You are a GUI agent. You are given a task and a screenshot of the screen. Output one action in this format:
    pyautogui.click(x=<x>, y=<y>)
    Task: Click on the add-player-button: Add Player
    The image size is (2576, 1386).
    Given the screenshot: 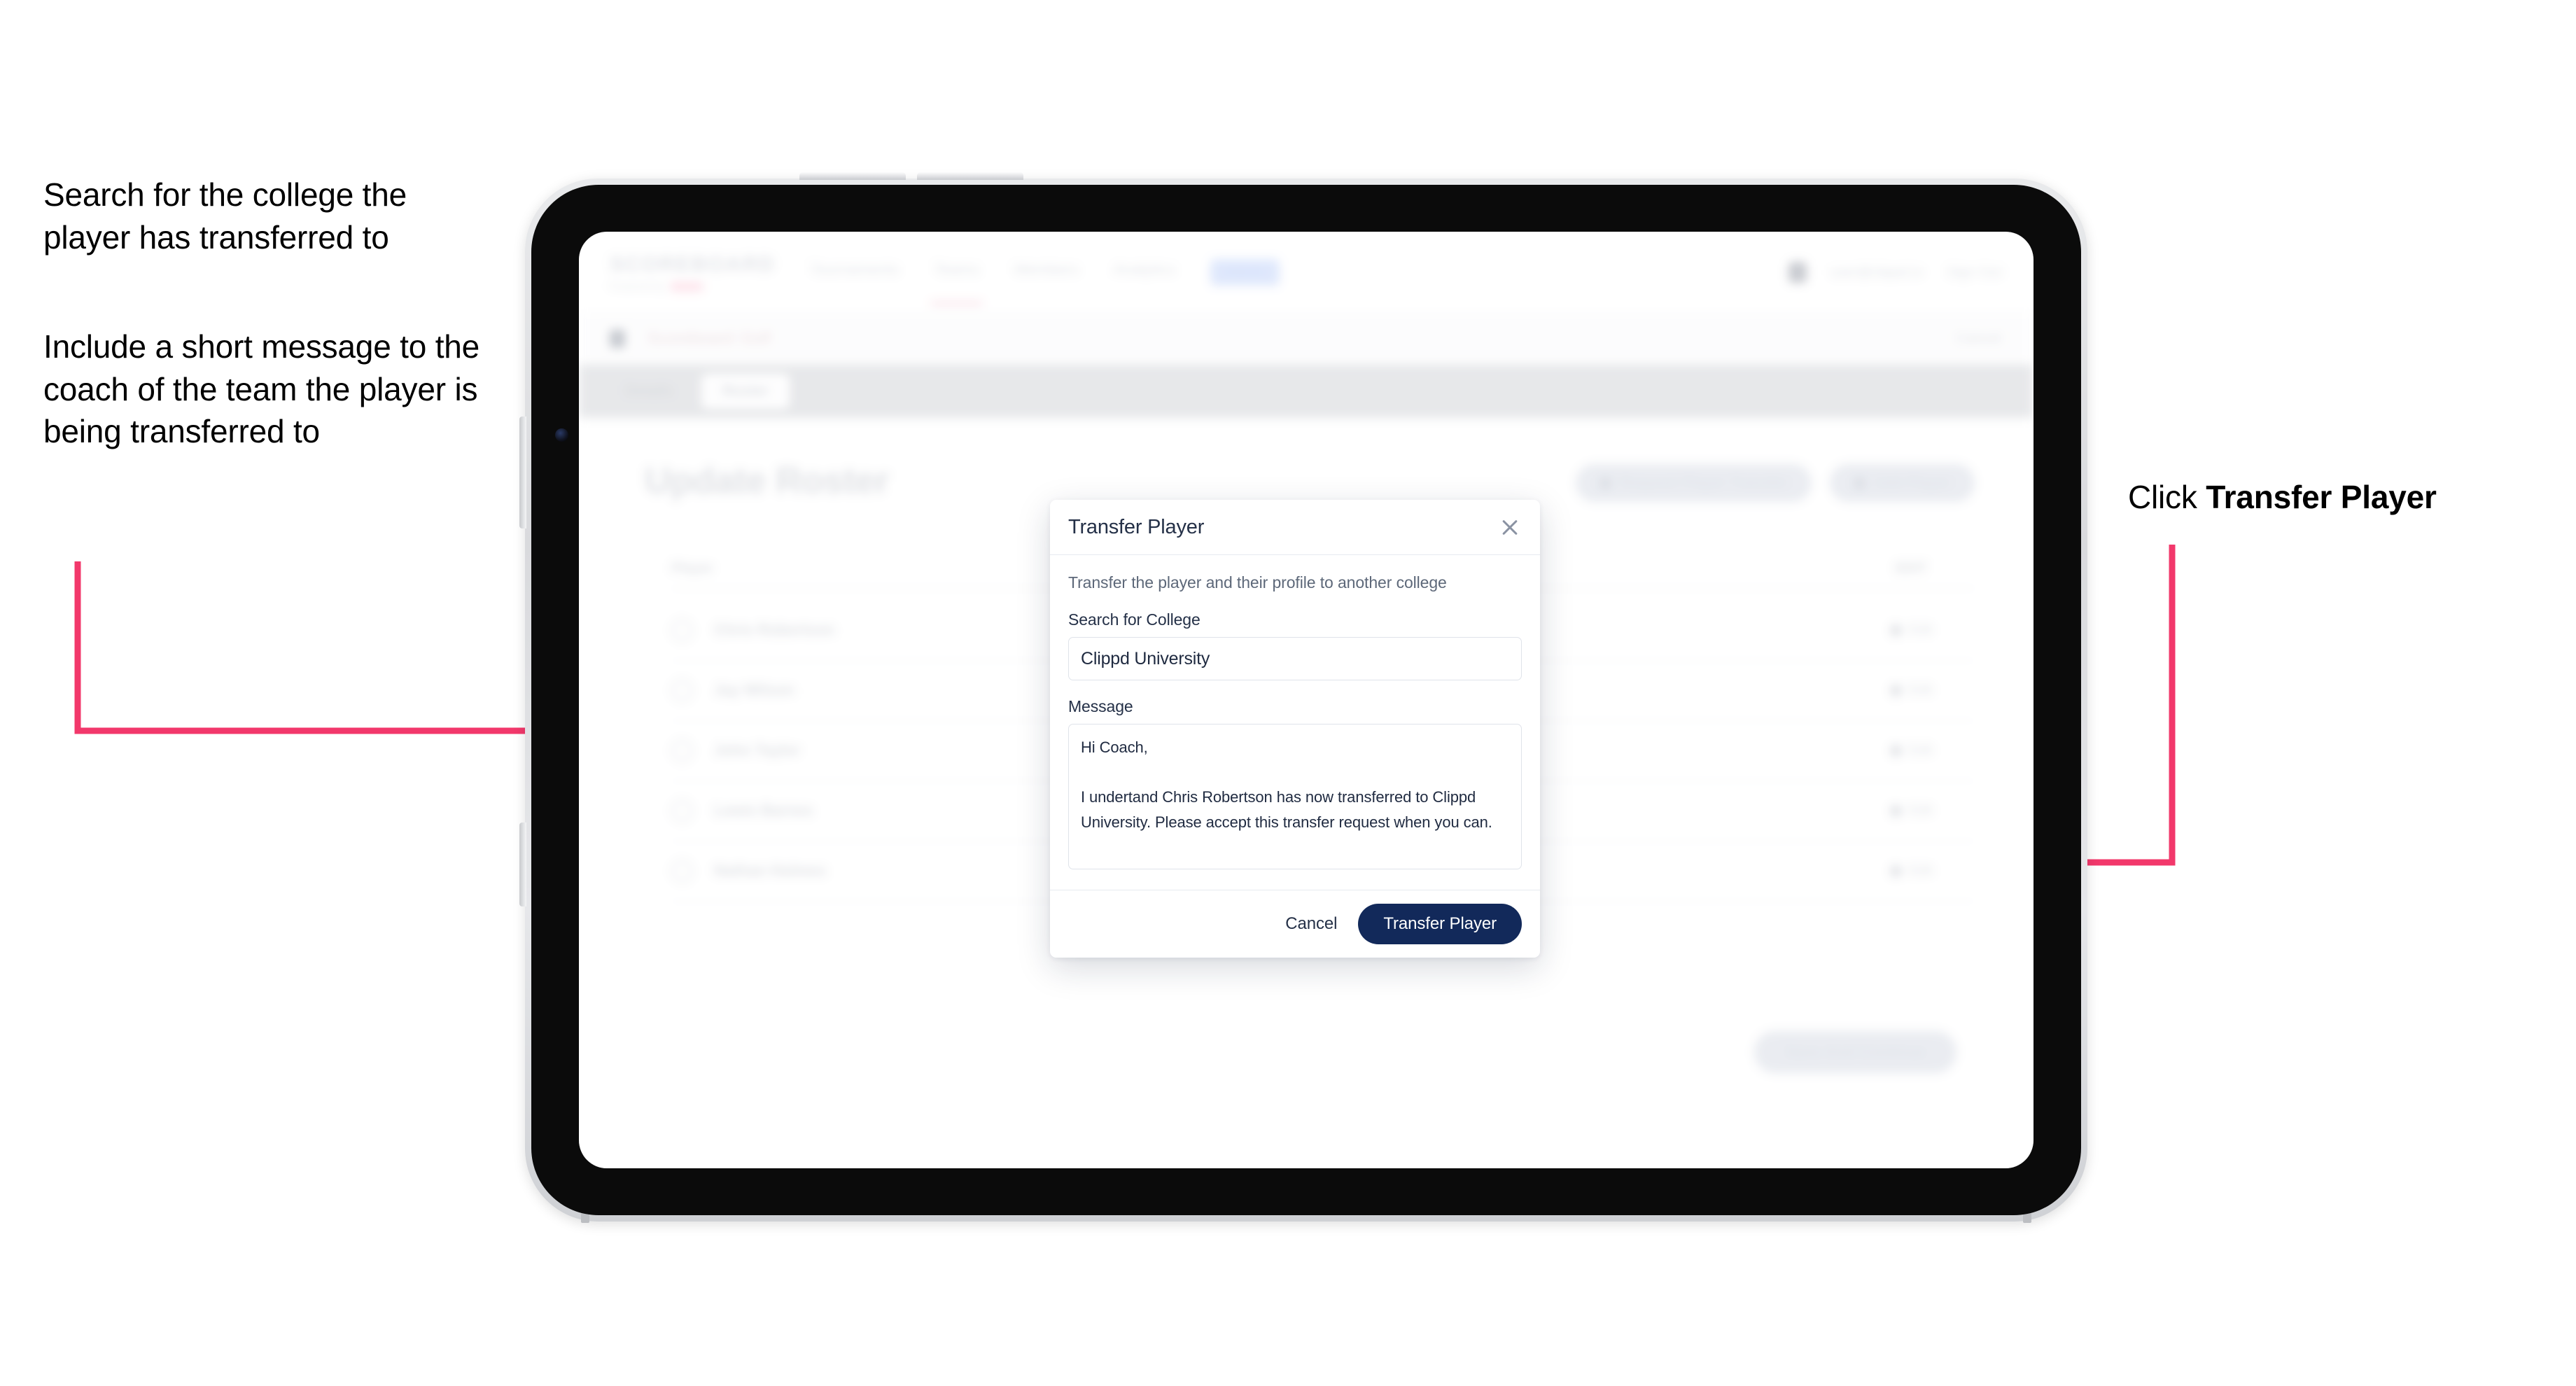 What is the action you would take?
    pyautogui.click(x=1902, y=483)
    